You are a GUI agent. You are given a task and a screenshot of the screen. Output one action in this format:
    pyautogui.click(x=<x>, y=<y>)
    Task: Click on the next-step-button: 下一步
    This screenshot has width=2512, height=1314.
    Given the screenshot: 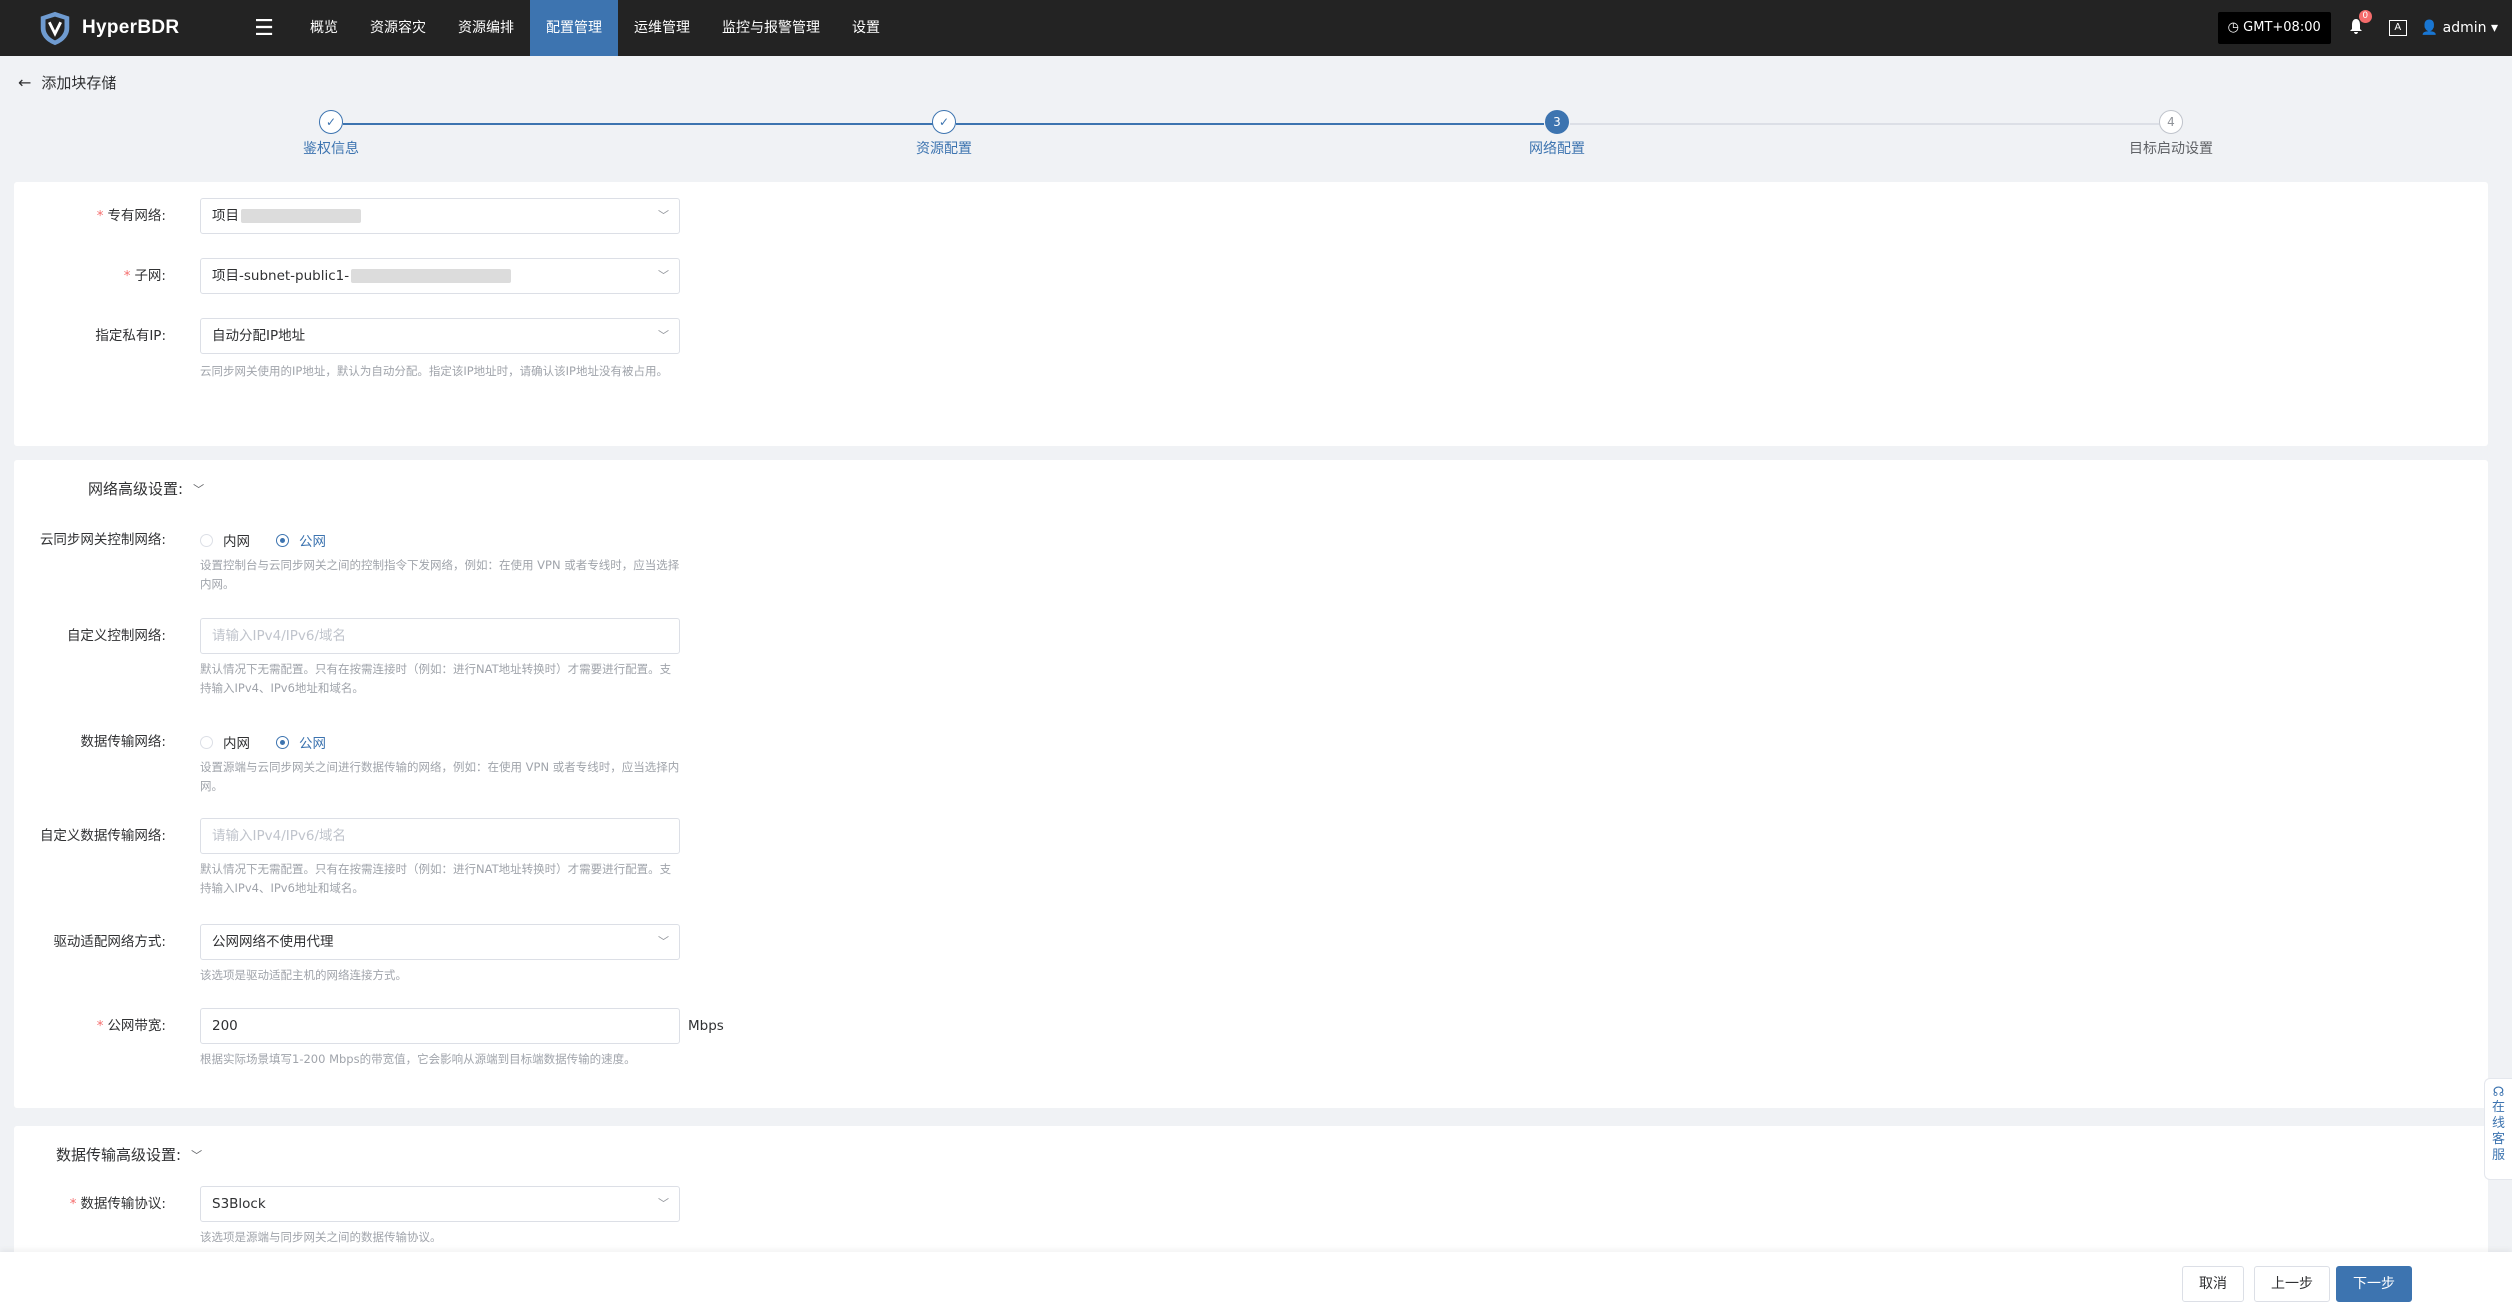 What is the action you would take?
    pyautogui.click(x=2374, y=1284)
    